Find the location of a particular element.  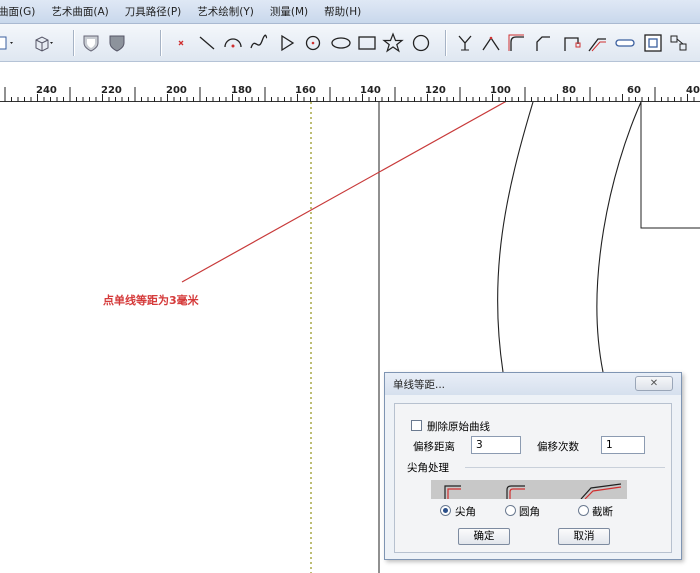

curve-right is located at coordinates (619, 237).